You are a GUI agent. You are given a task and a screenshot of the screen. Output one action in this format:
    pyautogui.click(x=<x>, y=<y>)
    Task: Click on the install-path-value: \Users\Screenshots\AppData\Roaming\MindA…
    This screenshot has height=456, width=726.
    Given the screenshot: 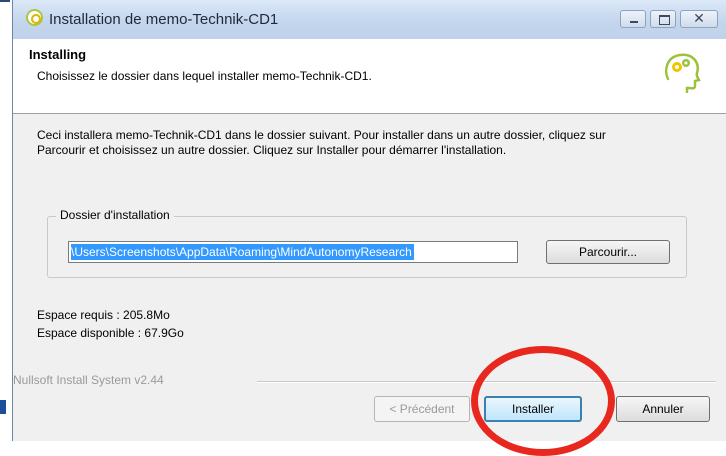 What is the action you would take?
    pyautogui.click(x=242, y=252)
    